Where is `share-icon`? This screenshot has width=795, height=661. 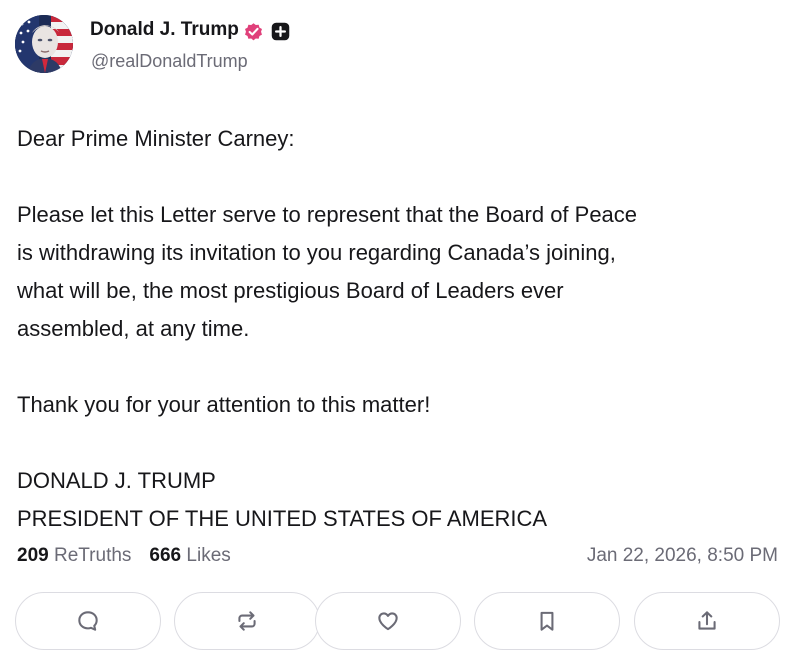
share-icon is located at coordinates (707, 620).